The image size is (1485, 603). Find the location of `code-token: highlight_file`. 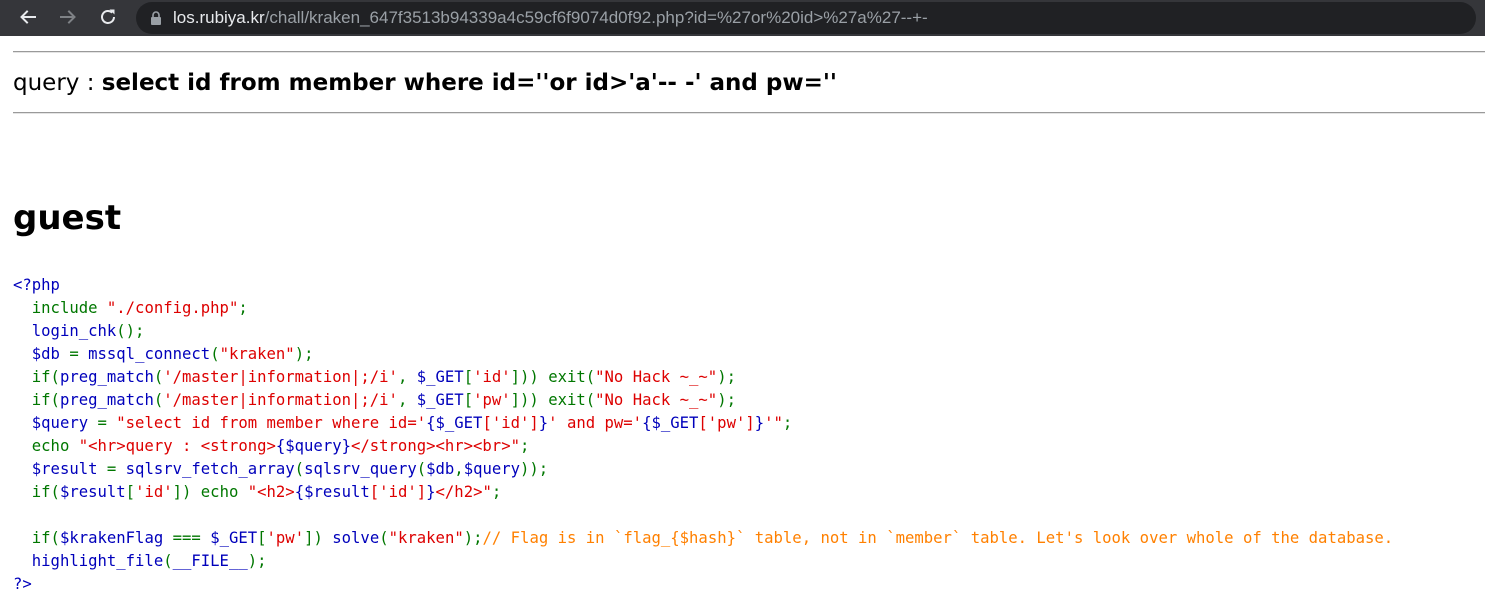

code-token: highlight_file is located at coordinates (88, 561).